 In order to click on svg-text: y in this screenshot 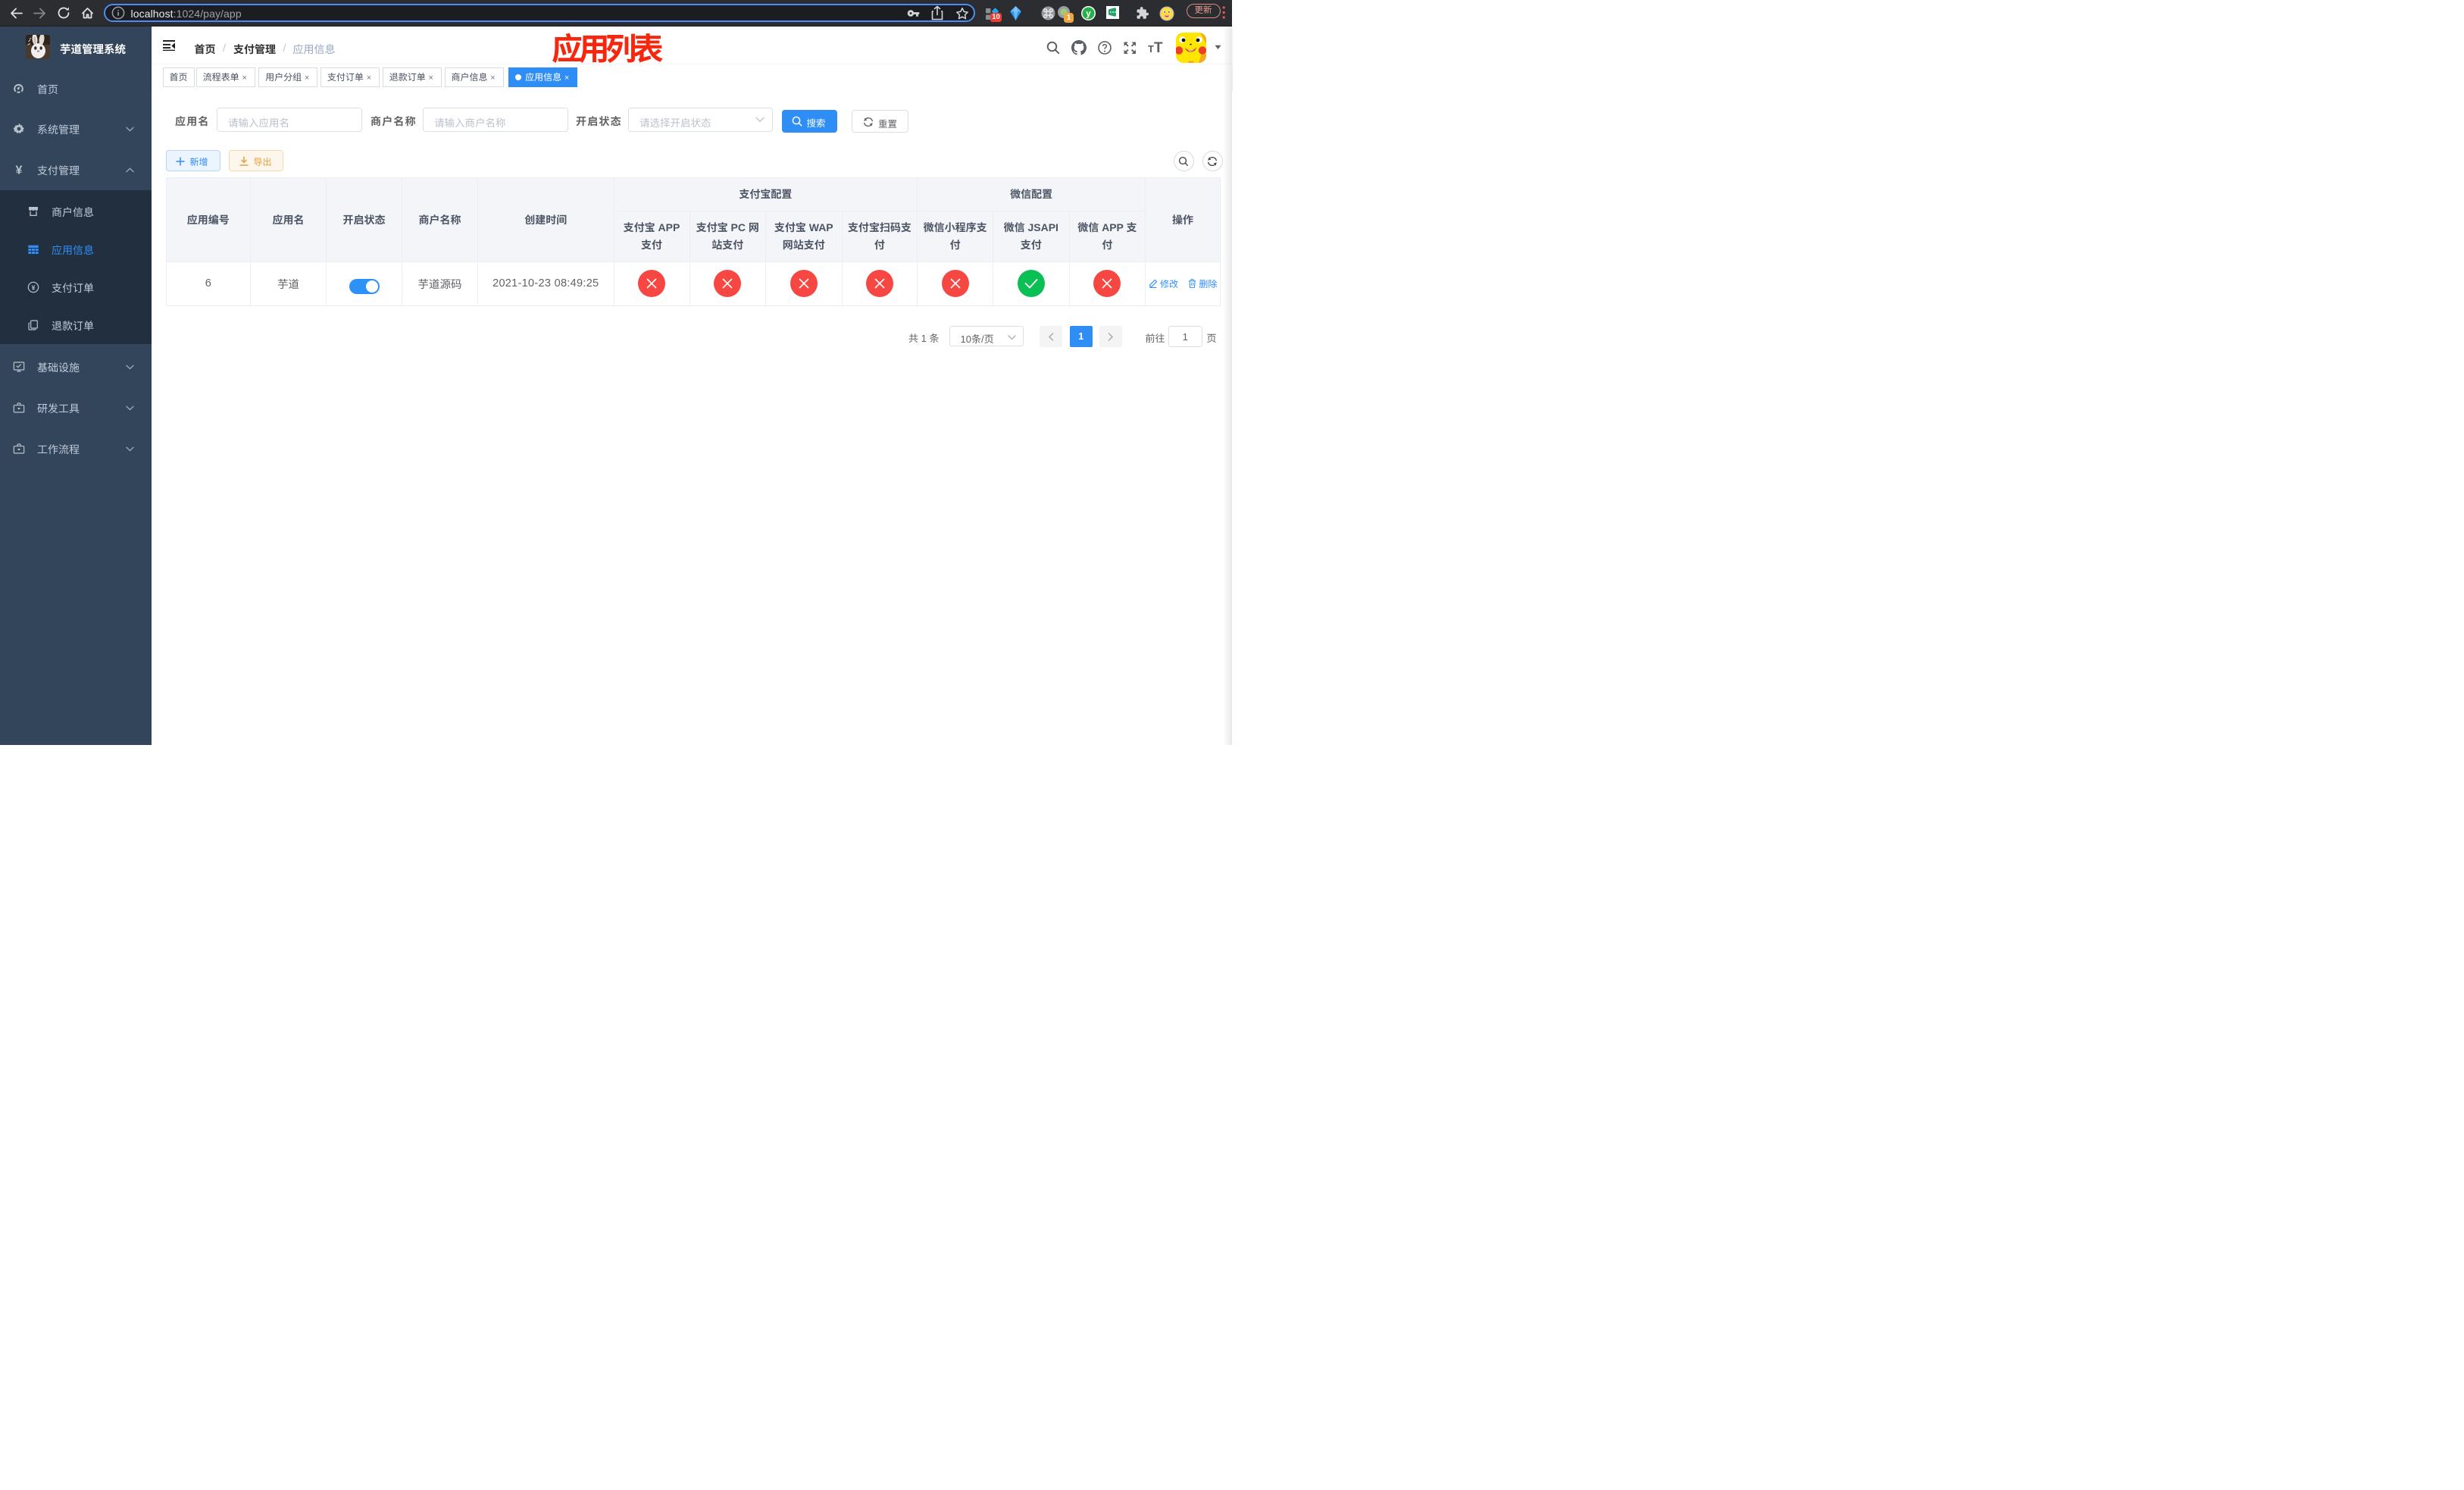, I will do `click(1088, 14)`.